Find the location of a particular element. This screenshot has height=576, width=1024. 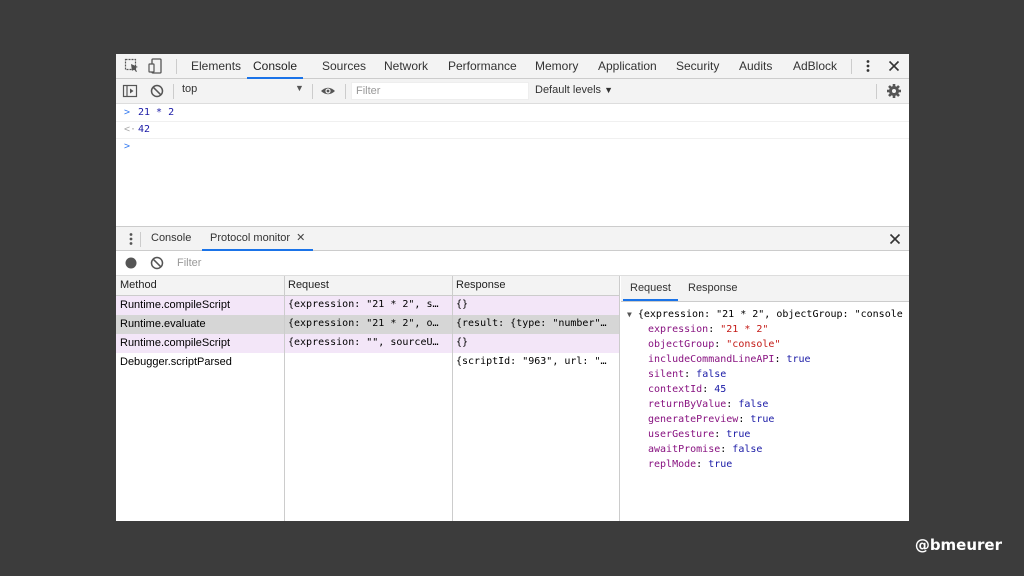

property-key: generatePreview is located at coordinates (693, 419).